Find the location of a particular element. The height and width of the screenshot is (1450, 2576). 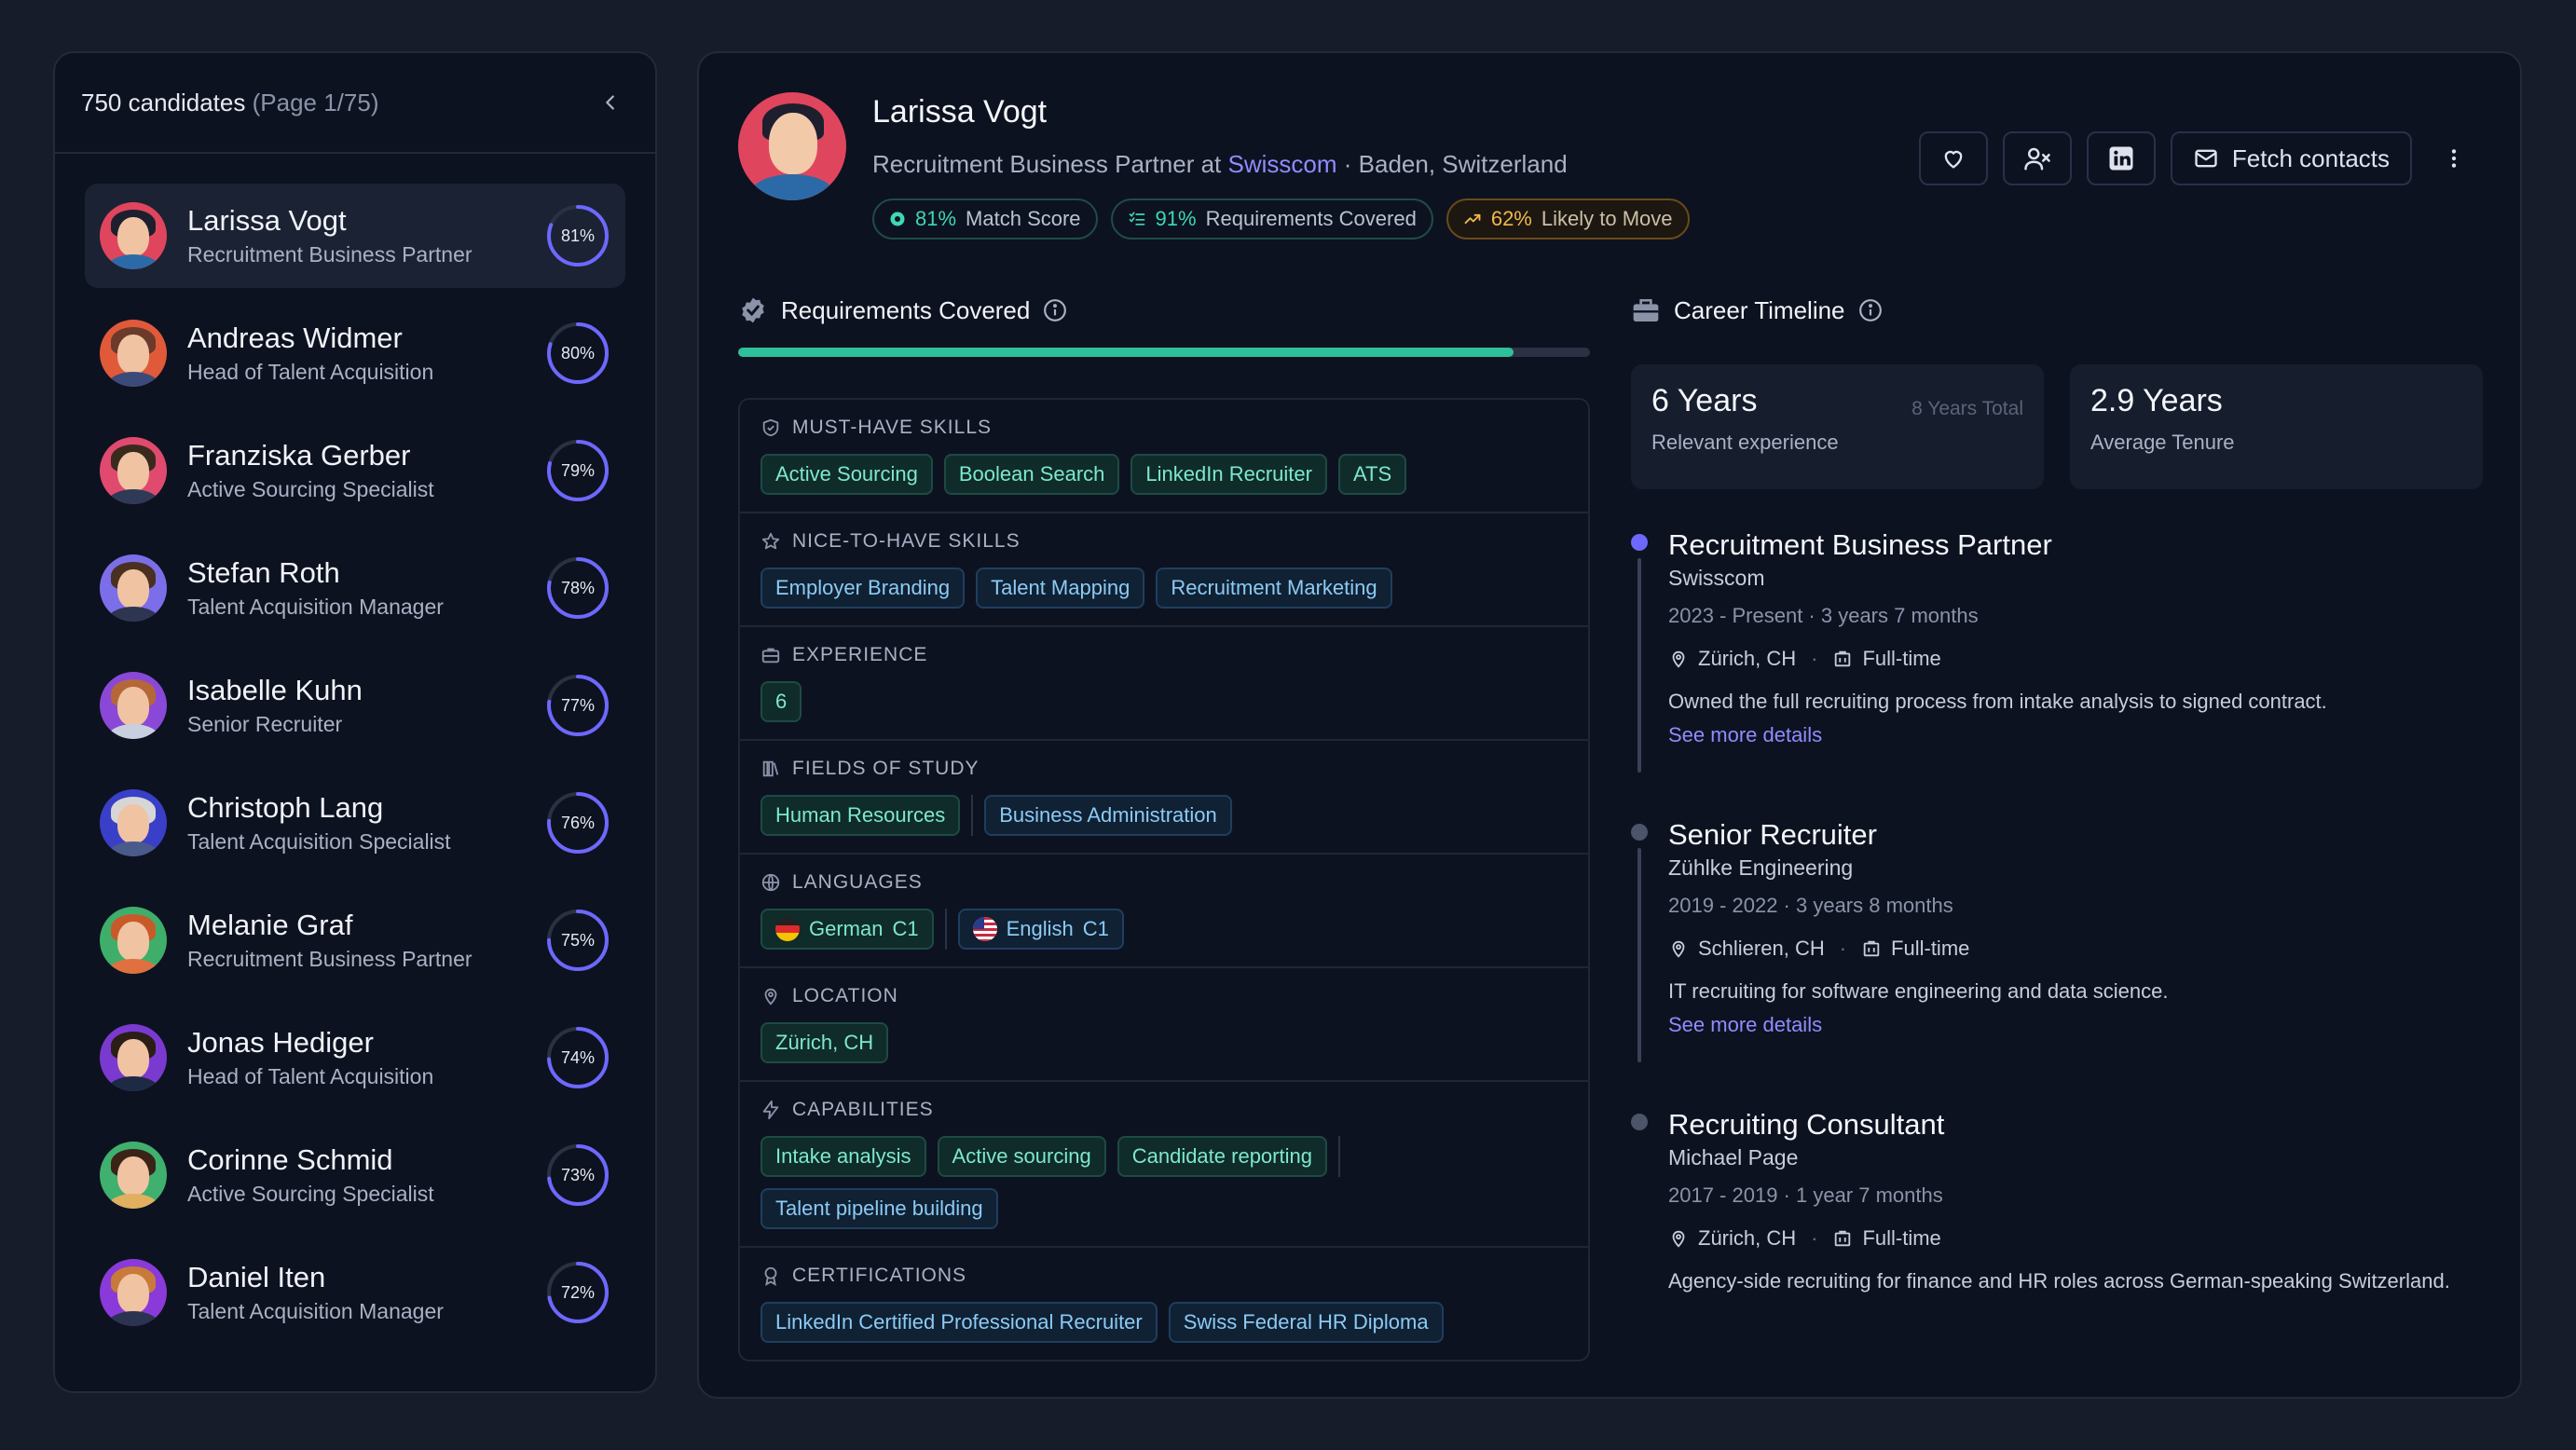

experience-label: EXPERIENCE is located at coordinates (1164, 655).